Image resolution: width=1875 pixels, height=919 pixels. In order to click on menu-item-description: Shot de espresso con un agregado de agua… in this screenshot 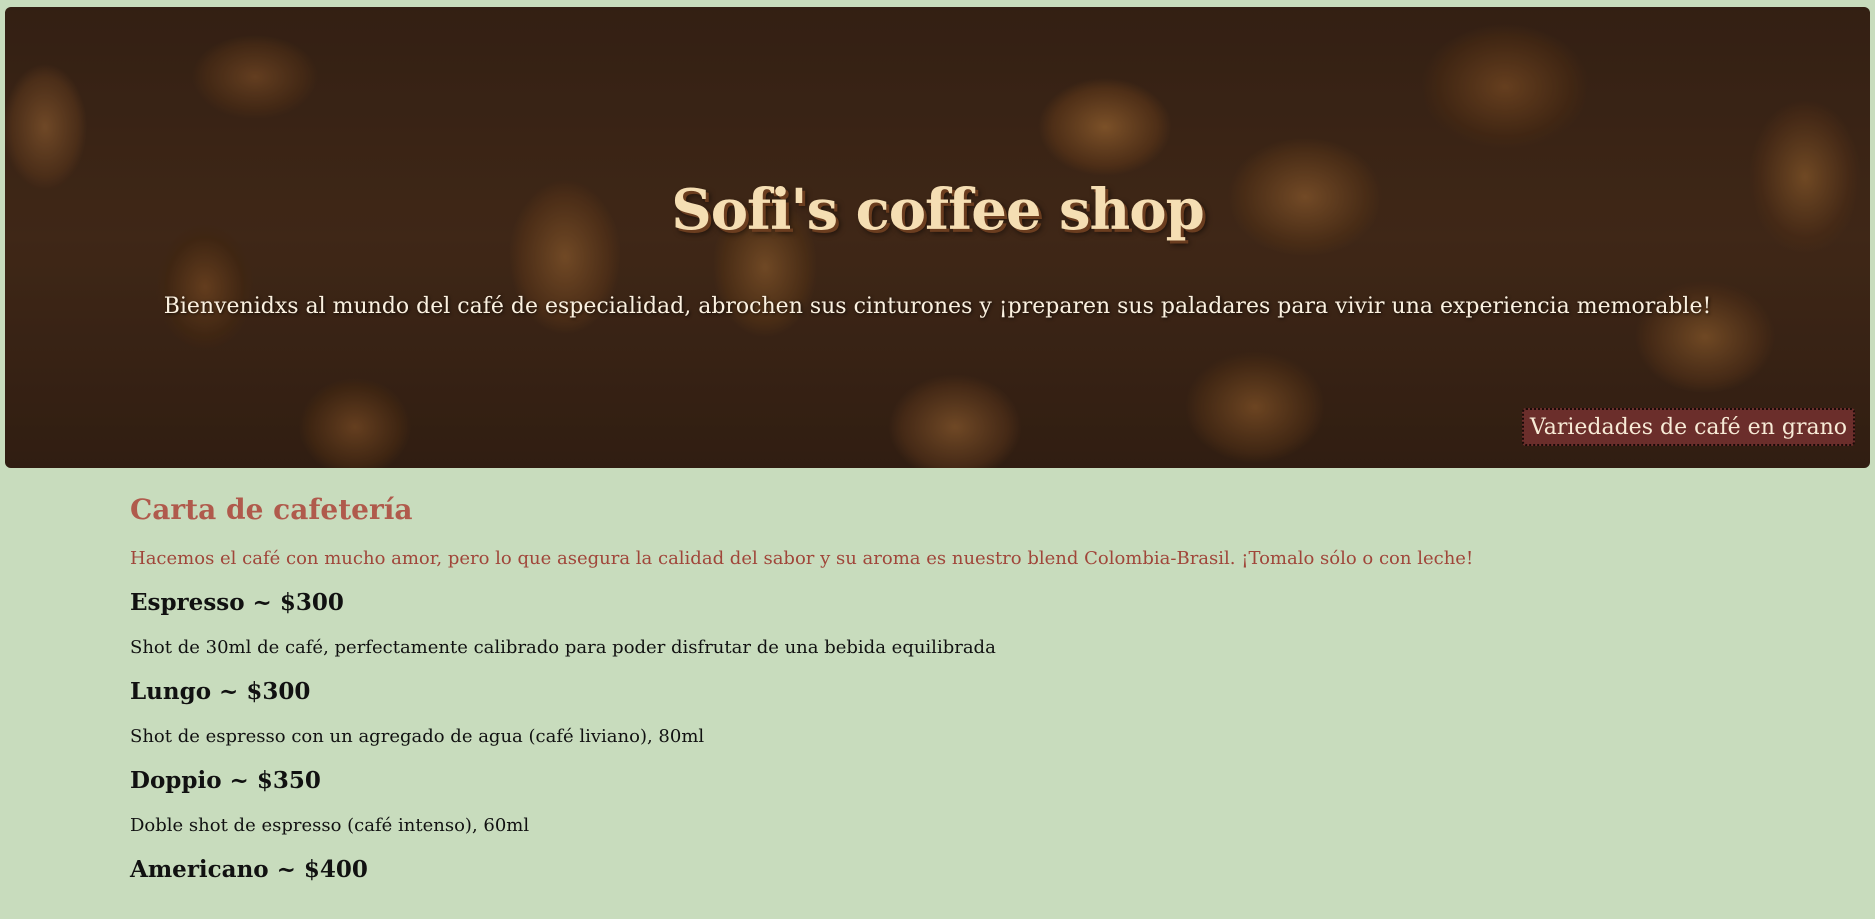, I will do `click(417, 736)`.